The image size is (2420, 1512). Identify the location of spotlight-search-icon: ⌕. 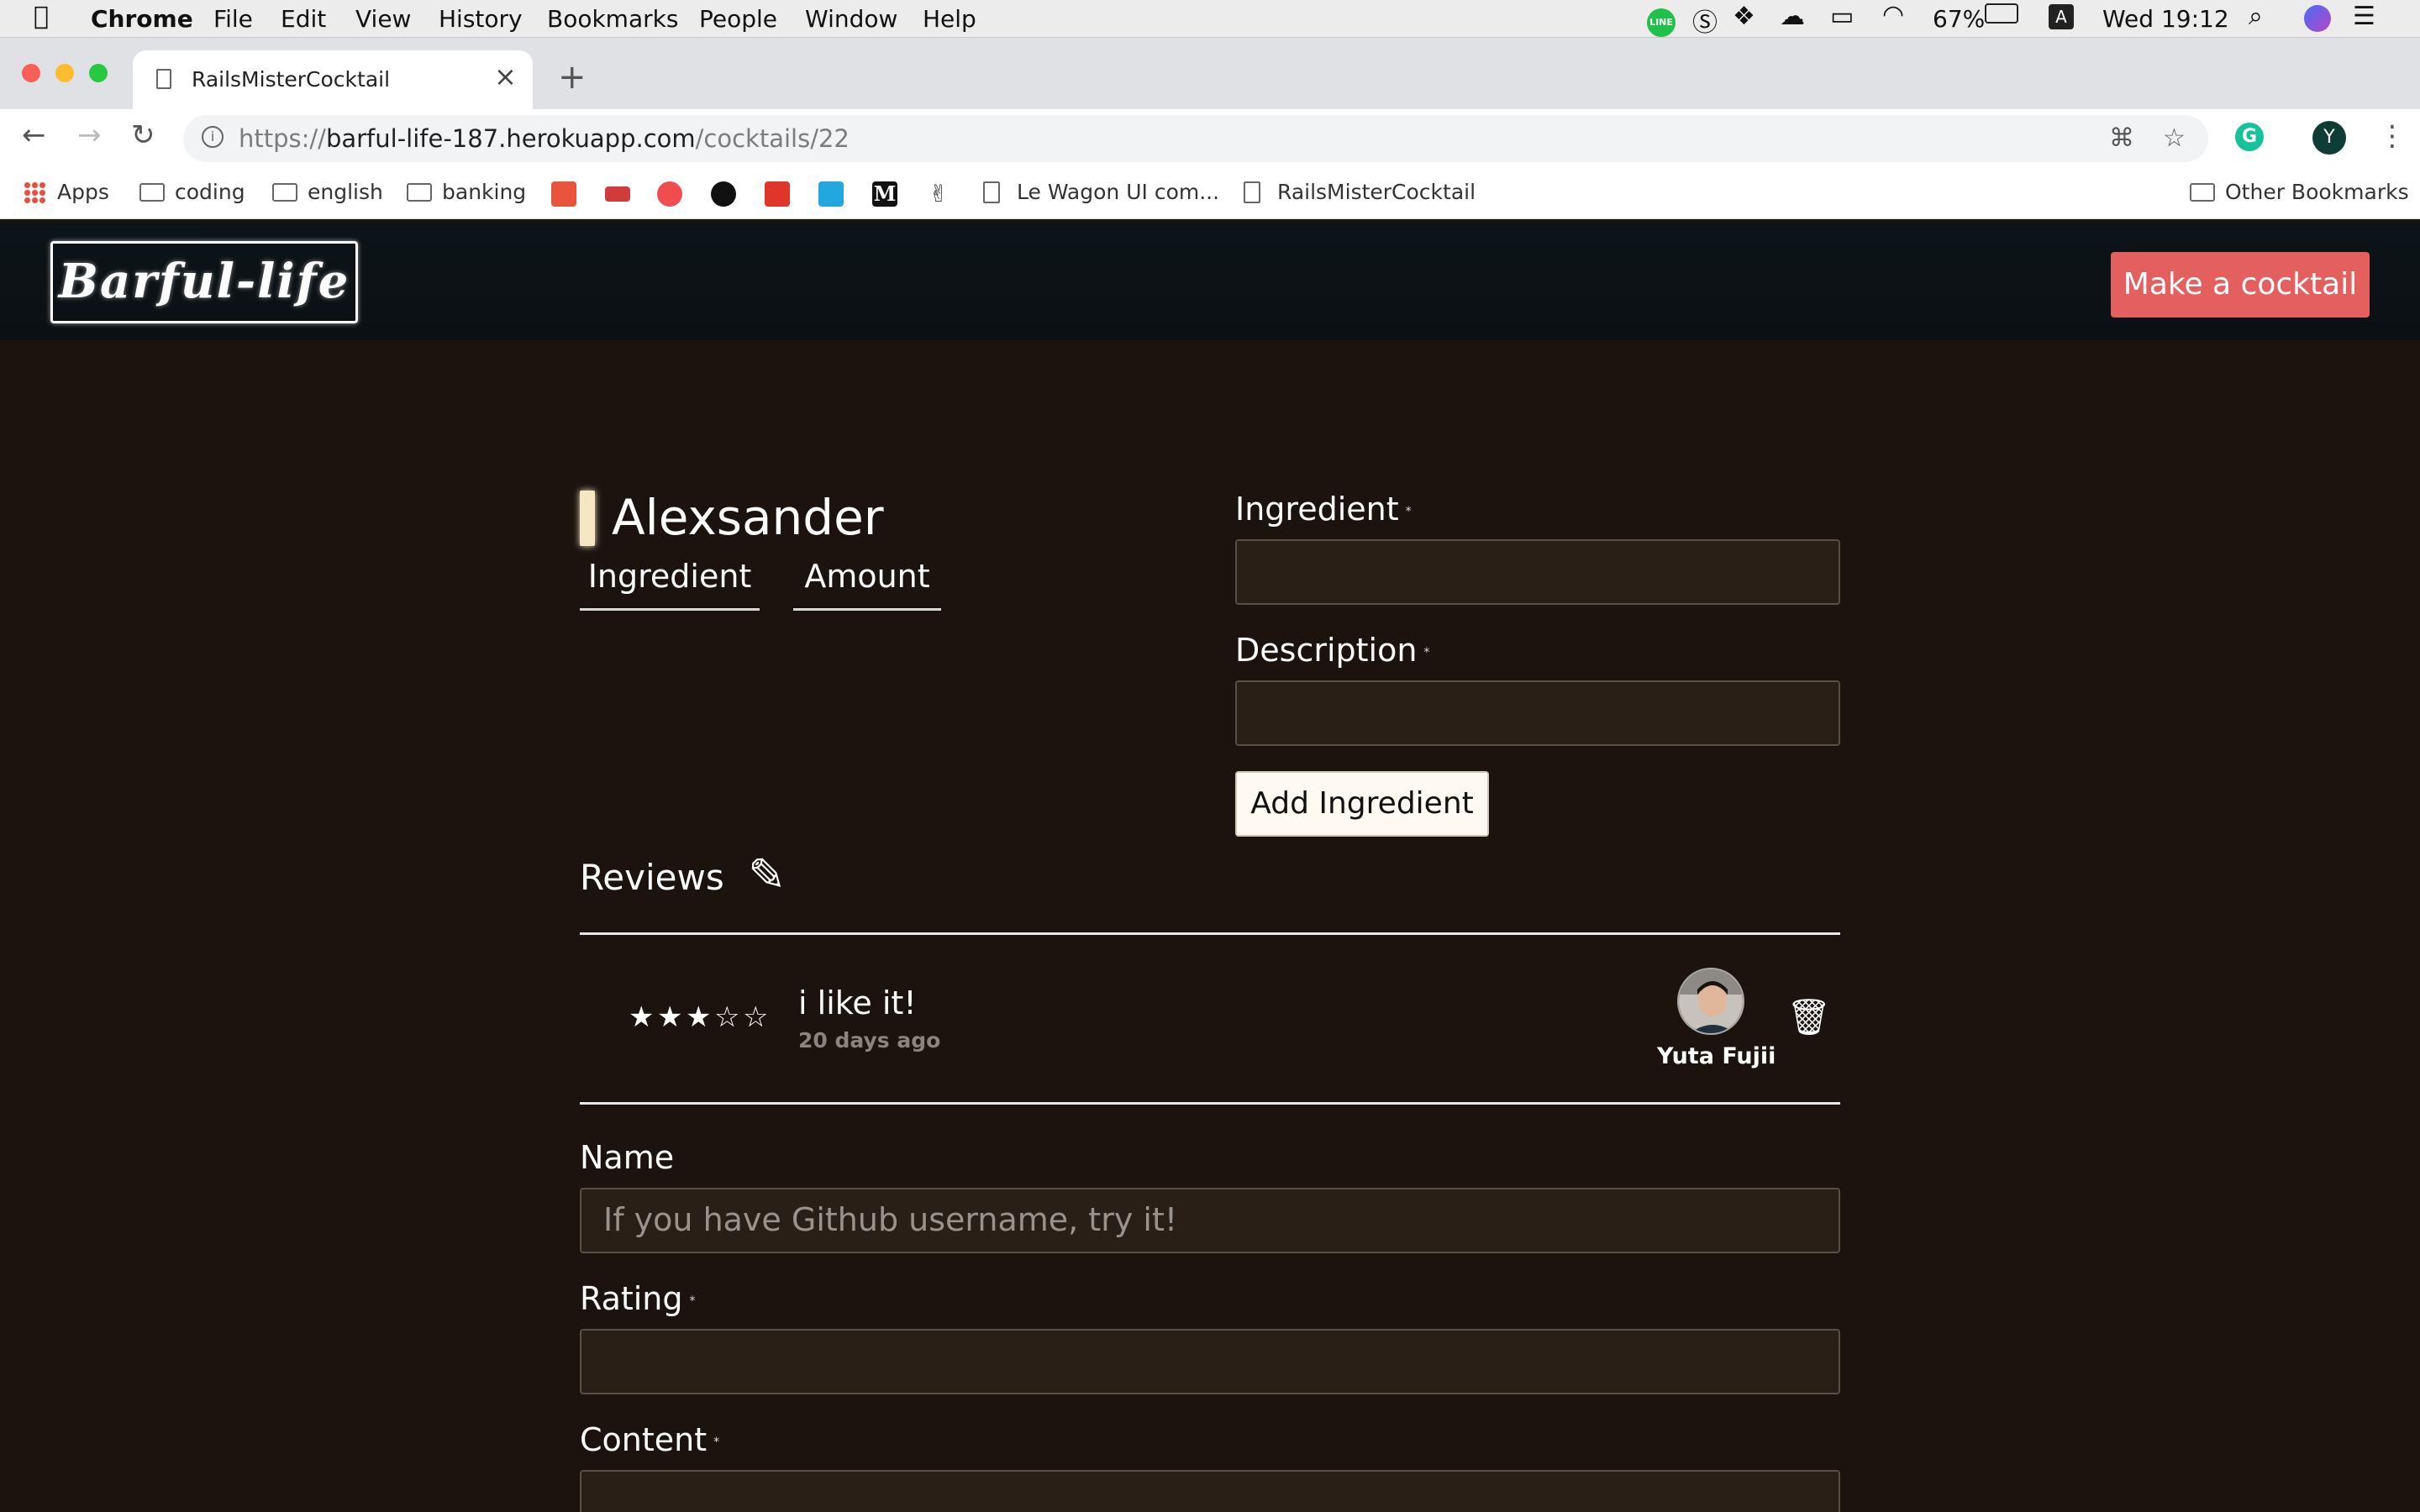
(2256, 16).